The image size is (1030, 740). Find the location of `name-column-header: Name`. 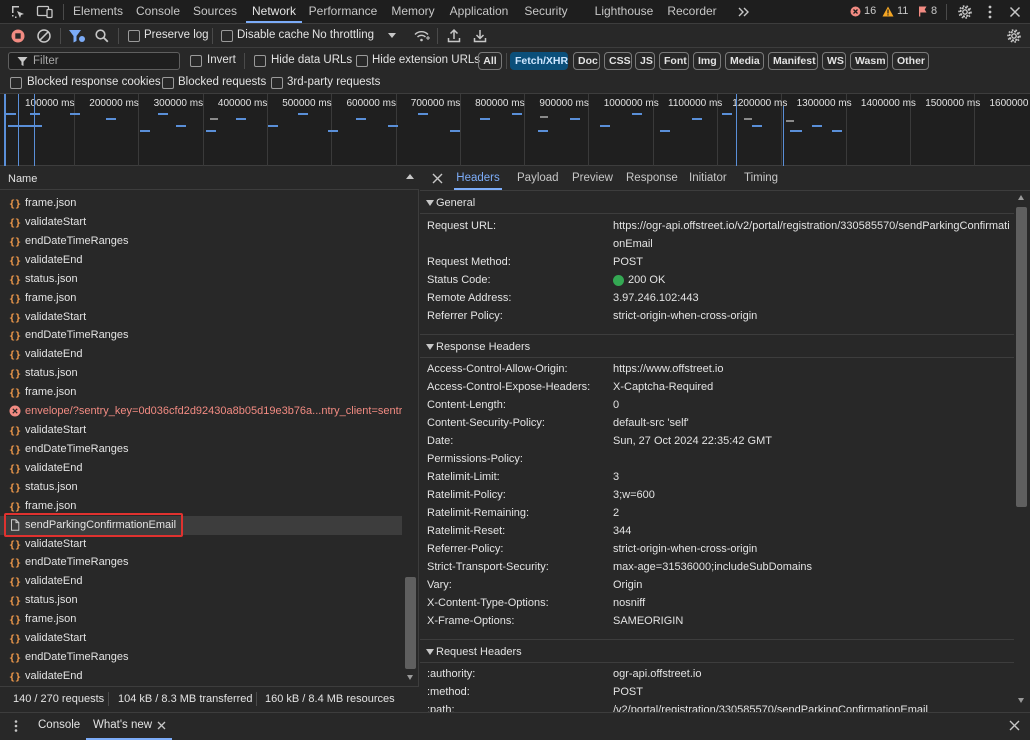

name-column-header: Name is located at coordinates (22, 179).